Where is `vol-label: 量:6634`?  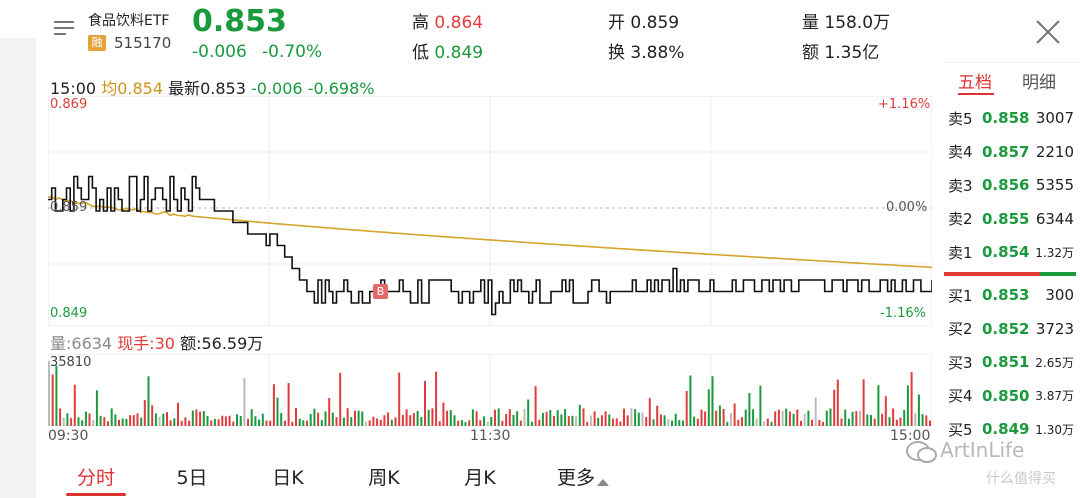 vol-label: 量:6634 is located at coordinates (81, 343).